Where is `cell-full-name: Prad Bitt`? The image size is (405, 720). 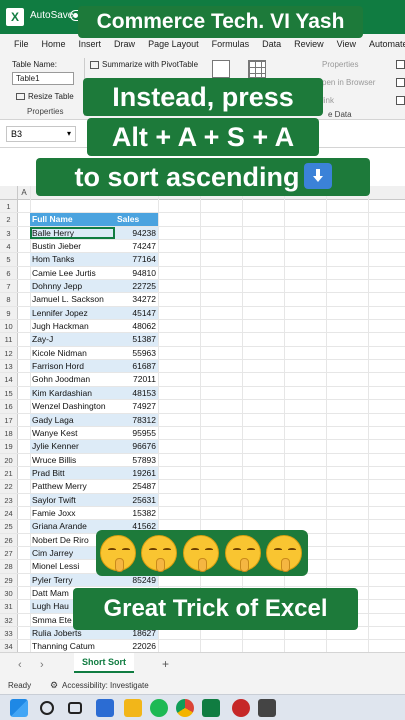 cell-full-name: Prad Bitt is located at coordinates (72, 473).